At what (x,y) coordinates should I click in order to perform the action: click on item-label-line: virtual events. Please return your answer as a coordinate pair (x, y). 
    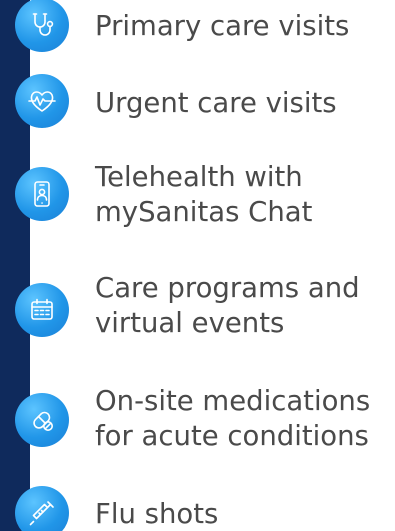
    Looking at the image, I should click on (190, 323).